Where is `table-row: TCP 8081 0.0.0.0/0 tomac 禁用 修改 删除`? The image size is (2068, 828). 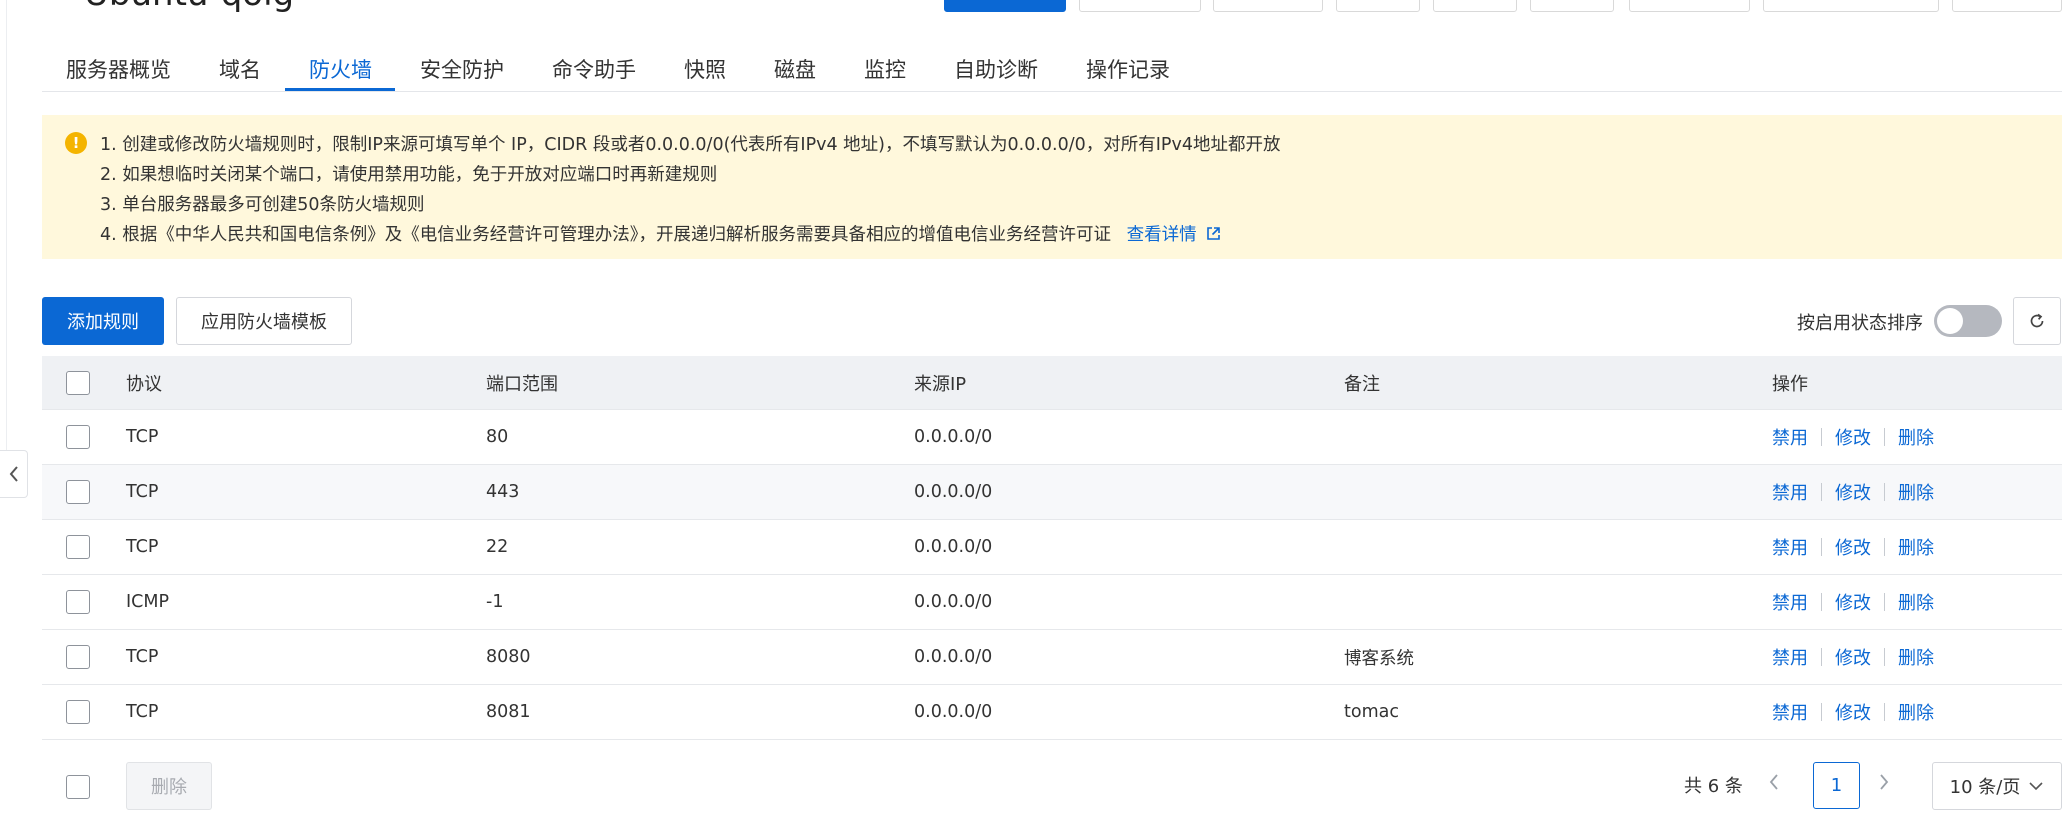
table-row: TCP 8081 0.0.0.0/0 tomac 禁用 修改 删除 is located at coordinates (1052, 712).